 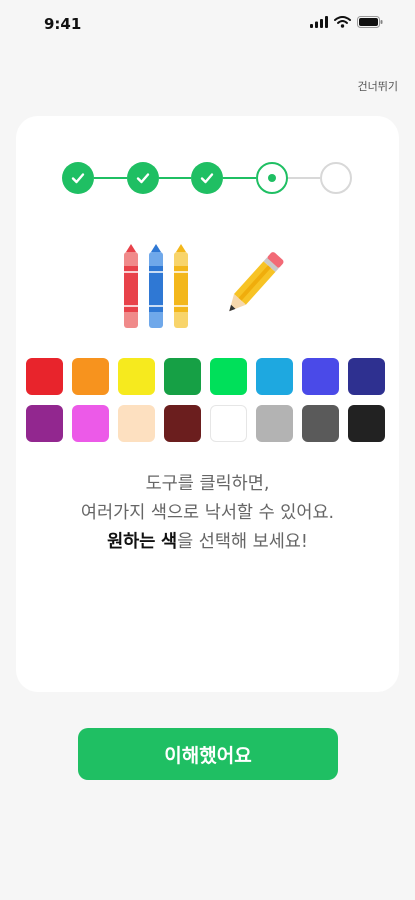 I want to click on step-4-current, so click(x=271, y=178).